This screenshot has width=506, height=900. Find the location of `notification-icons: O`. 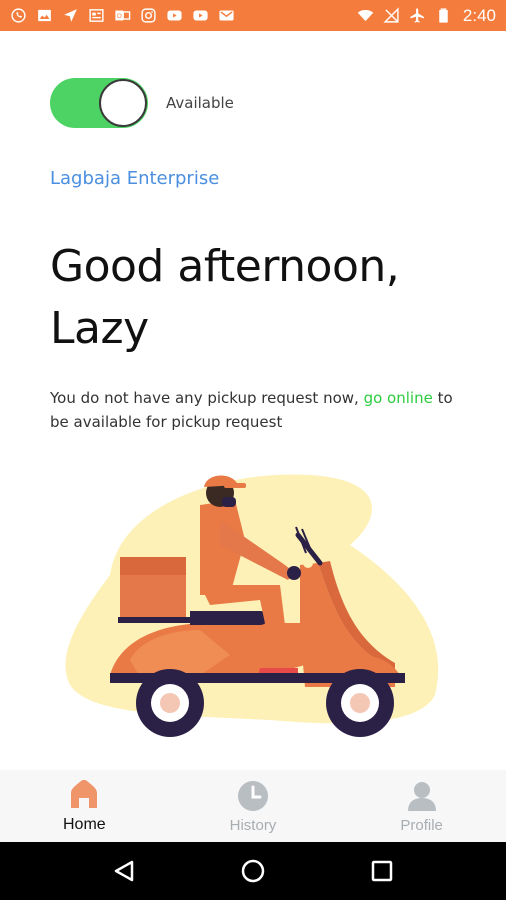

notification-icons: O is located at coordinates (122, 15).